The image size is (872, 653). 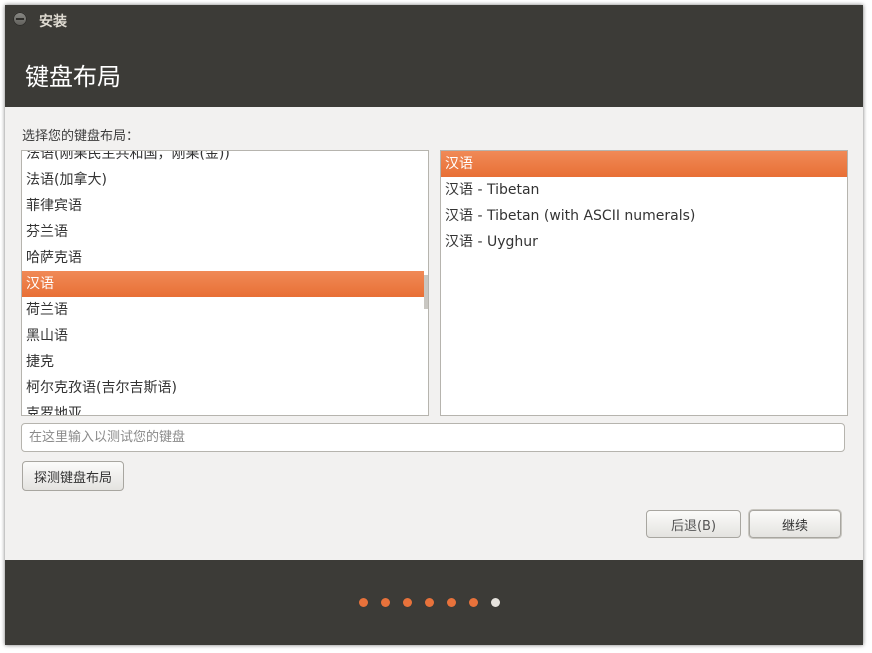 I want to click on page-header: 键盘布局, so click(x=434, y=70).